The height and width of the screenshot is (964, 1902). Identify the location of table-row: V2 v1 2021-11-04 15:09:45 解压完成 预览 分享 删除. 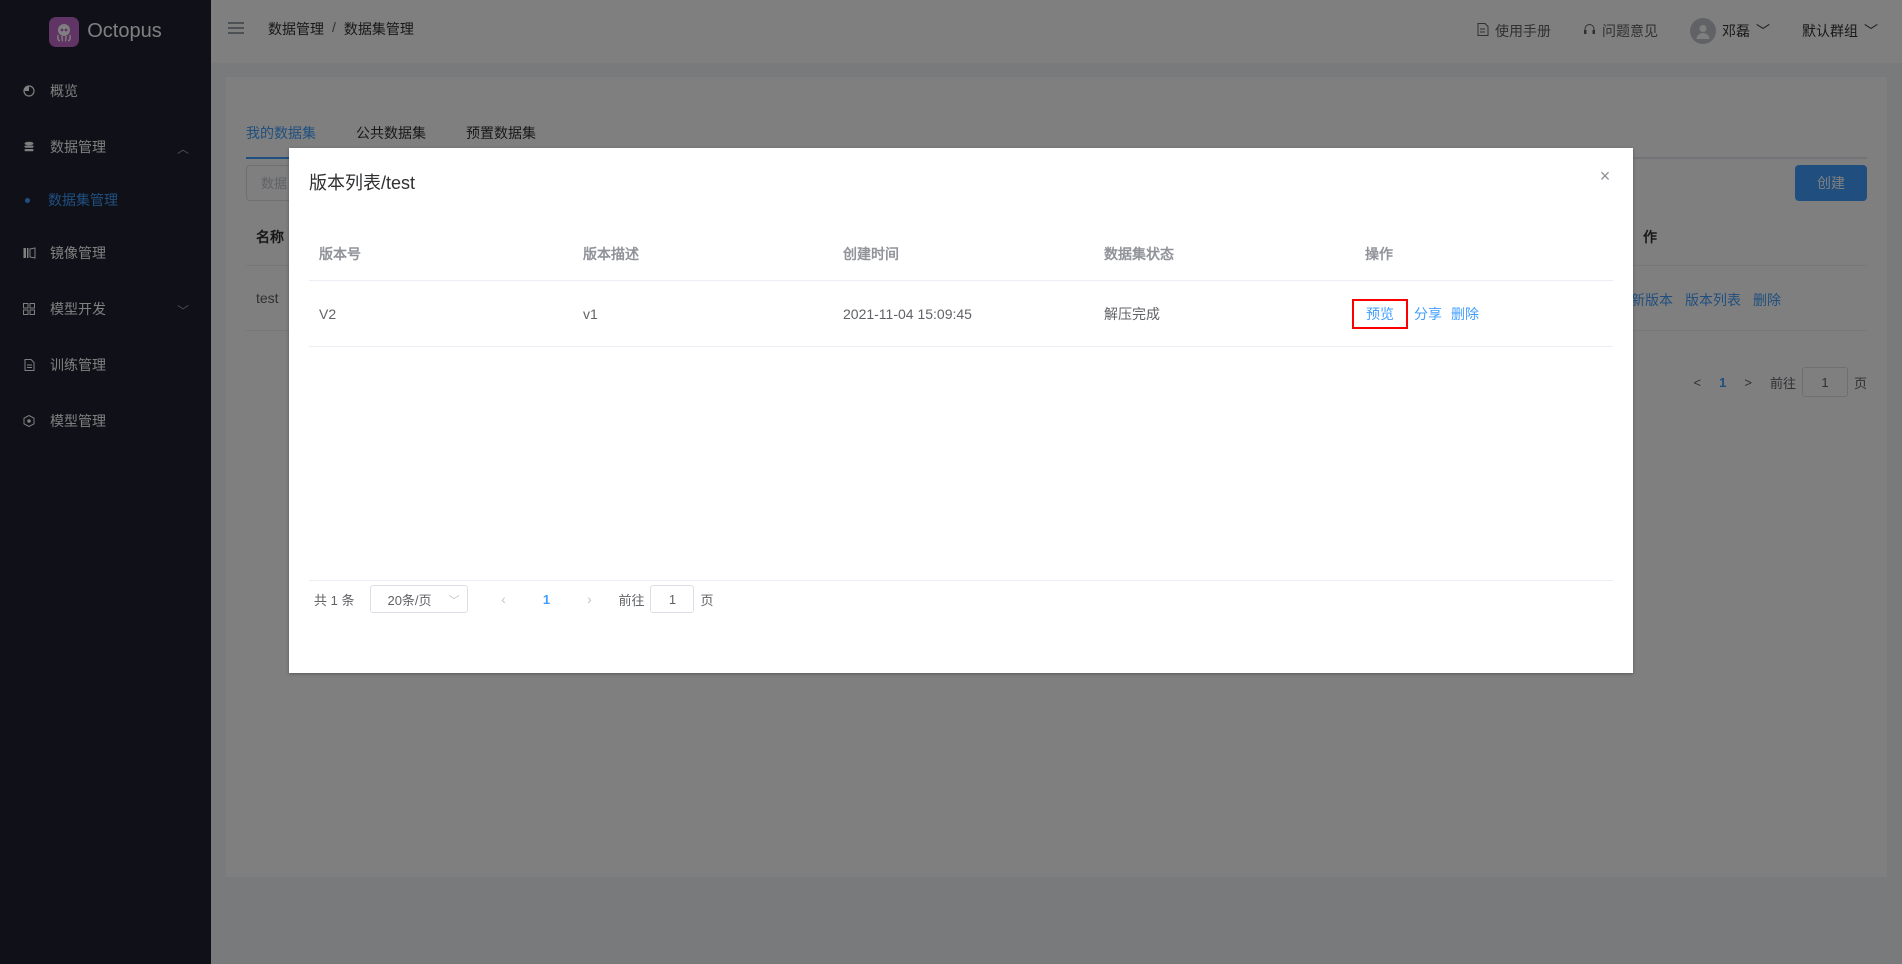
(961, 314).